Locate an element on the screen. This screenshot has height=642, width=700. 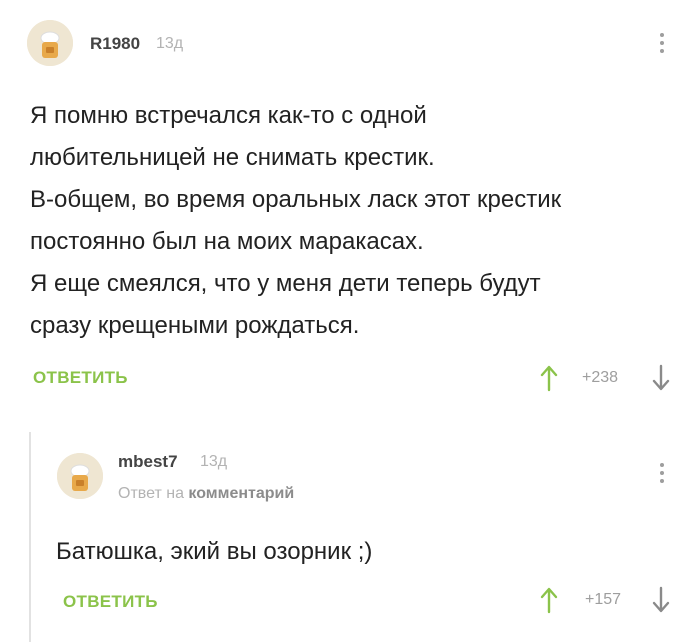
username: mbest7 is located at coordinates (148, 462).